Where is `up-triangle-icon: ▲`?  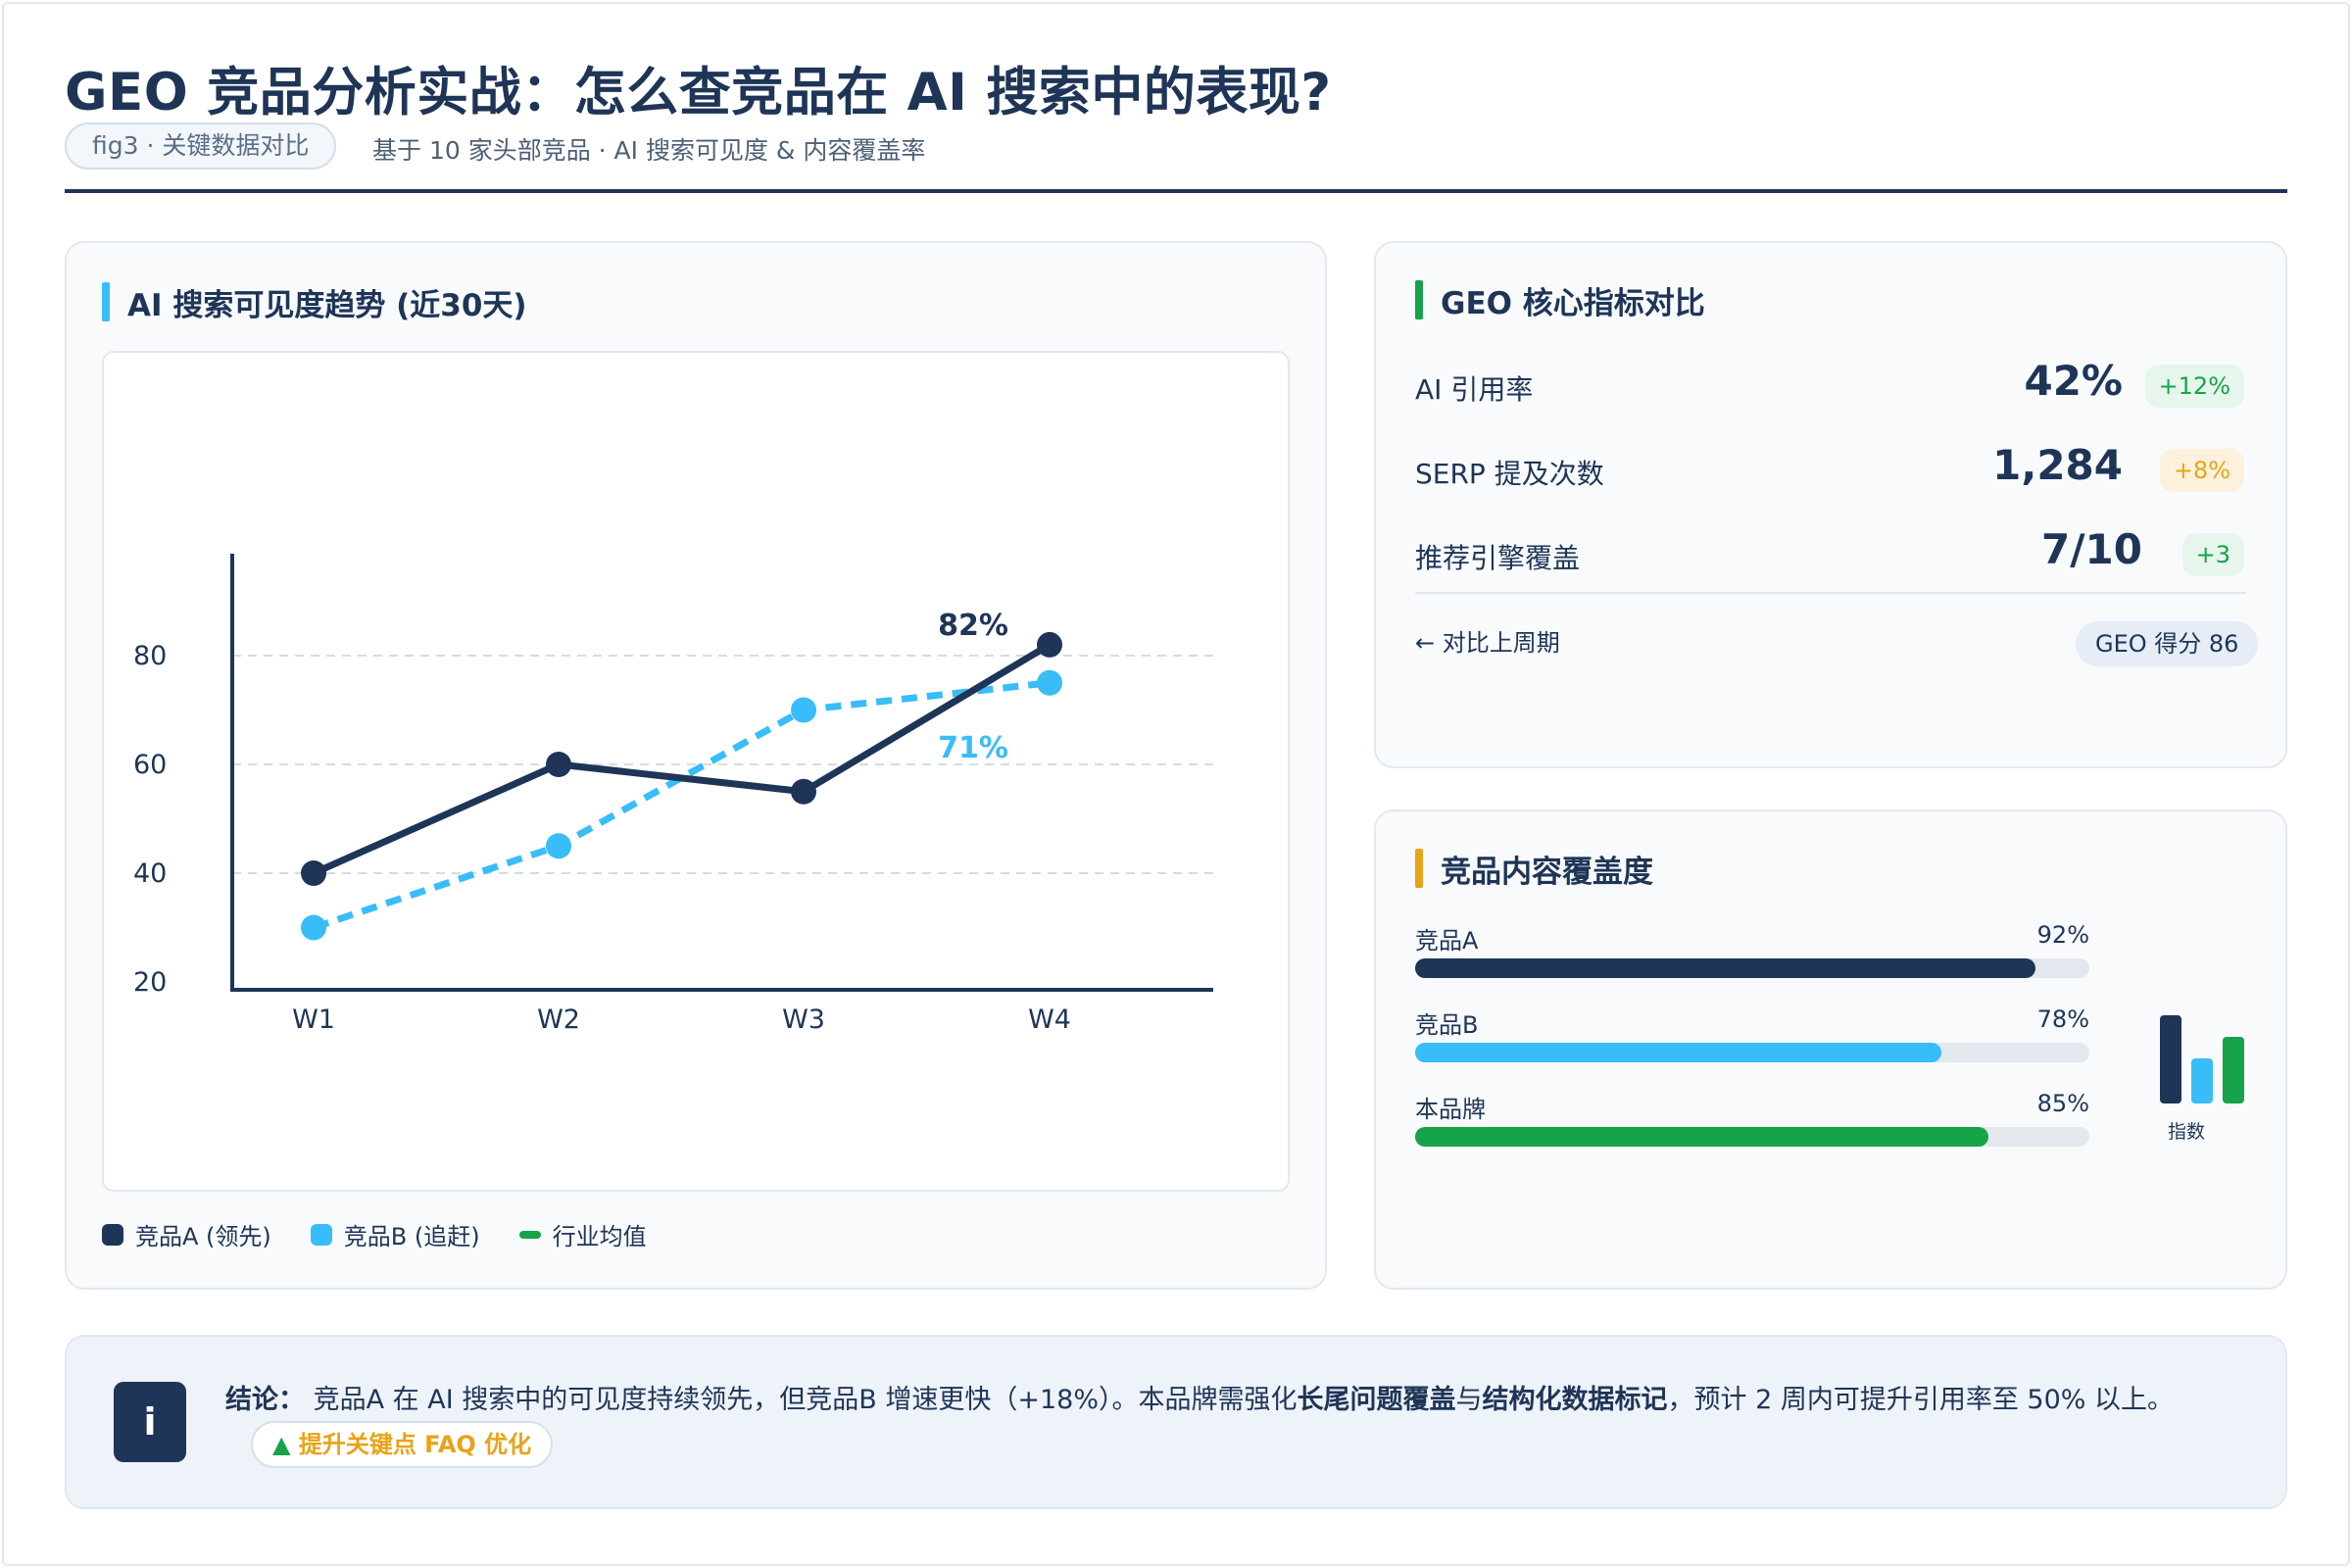 up-triangle-icon: ▲ is located at coordinates (281, 1444).